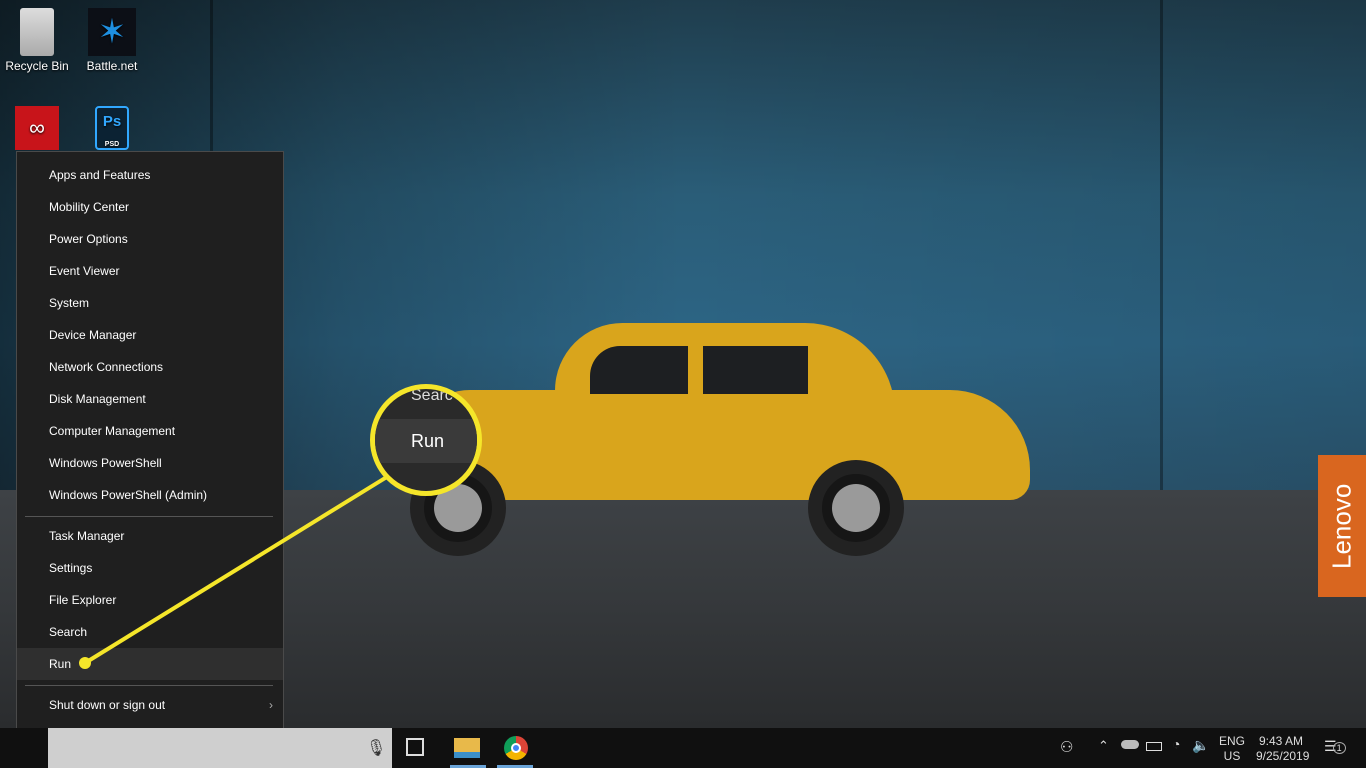 The image size is (1366, 768). I want to click on clock: 9:43 AM 9/25/2019, so click(1282, 749).